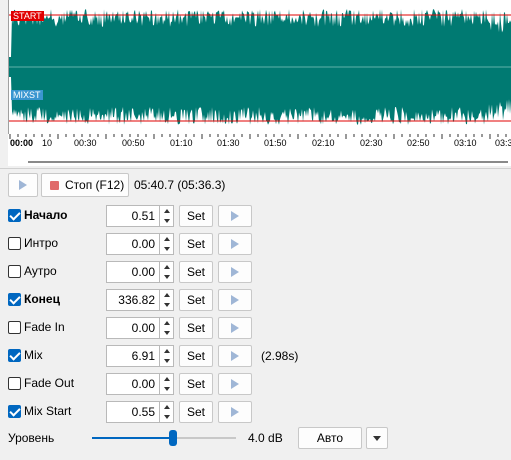  I want to click on timeline-label: 01:50, so click(275, 143).